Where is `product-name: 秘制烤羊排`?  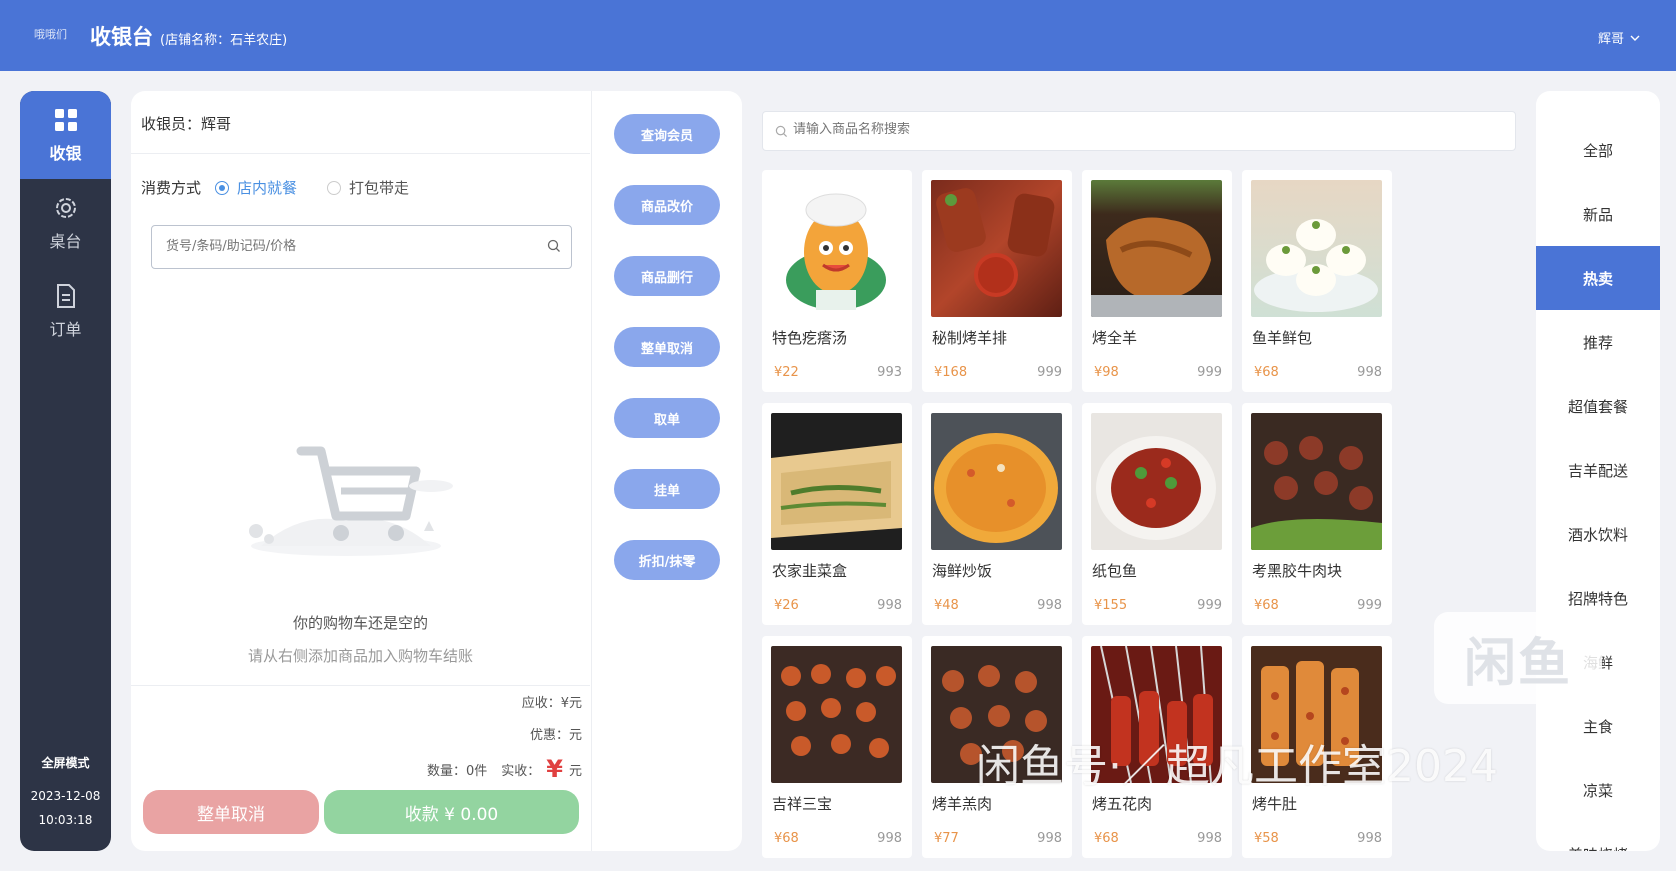 product-name: 秘制烤羊排 is located at coordinates (970, 338).